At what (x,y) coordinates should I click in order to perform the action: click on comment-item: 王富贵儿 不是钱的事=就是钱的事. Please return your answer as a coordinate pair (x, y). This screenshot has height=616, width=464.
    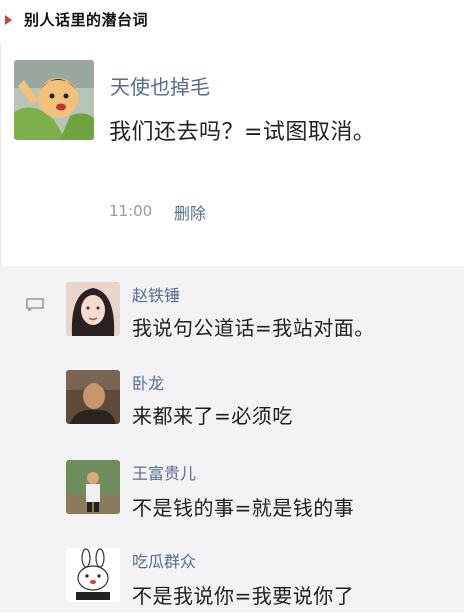
    Looking at the image, I should click on (232, 487).